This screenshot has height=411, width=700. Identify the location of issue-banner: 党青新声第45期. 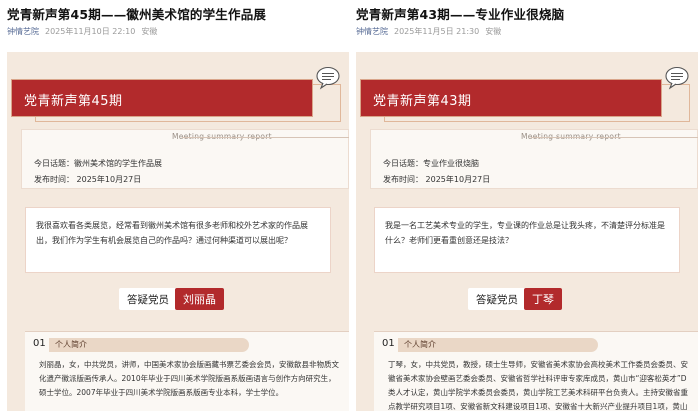
(162, 98).